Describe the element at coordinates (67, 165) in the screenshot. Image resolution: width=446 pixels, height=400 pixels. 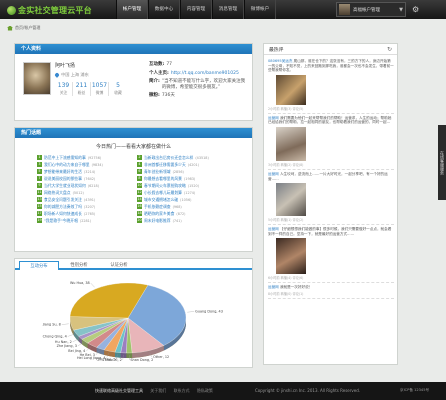
I see `hot-topic-link: 我们心中的动力来自于哪里` at that location.